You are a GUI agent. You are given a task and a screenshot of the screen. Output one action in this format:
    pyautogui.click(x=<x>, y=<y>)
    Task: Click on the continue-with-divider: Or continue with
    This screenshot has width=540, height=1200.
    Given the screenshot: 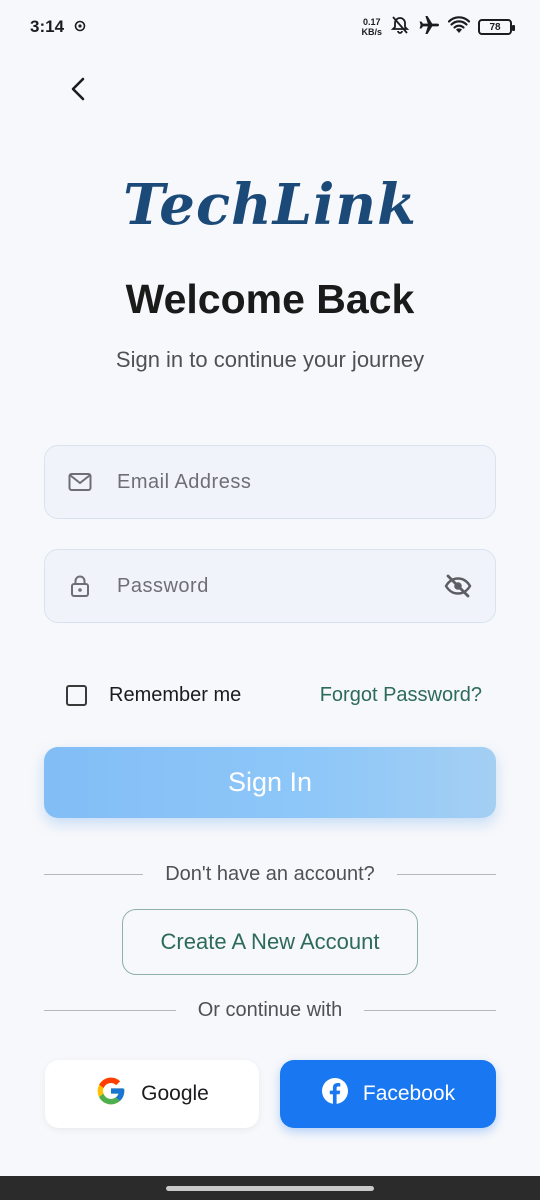 What is the action you would take?
    pyautogui.click(x=270, y=1010)
    